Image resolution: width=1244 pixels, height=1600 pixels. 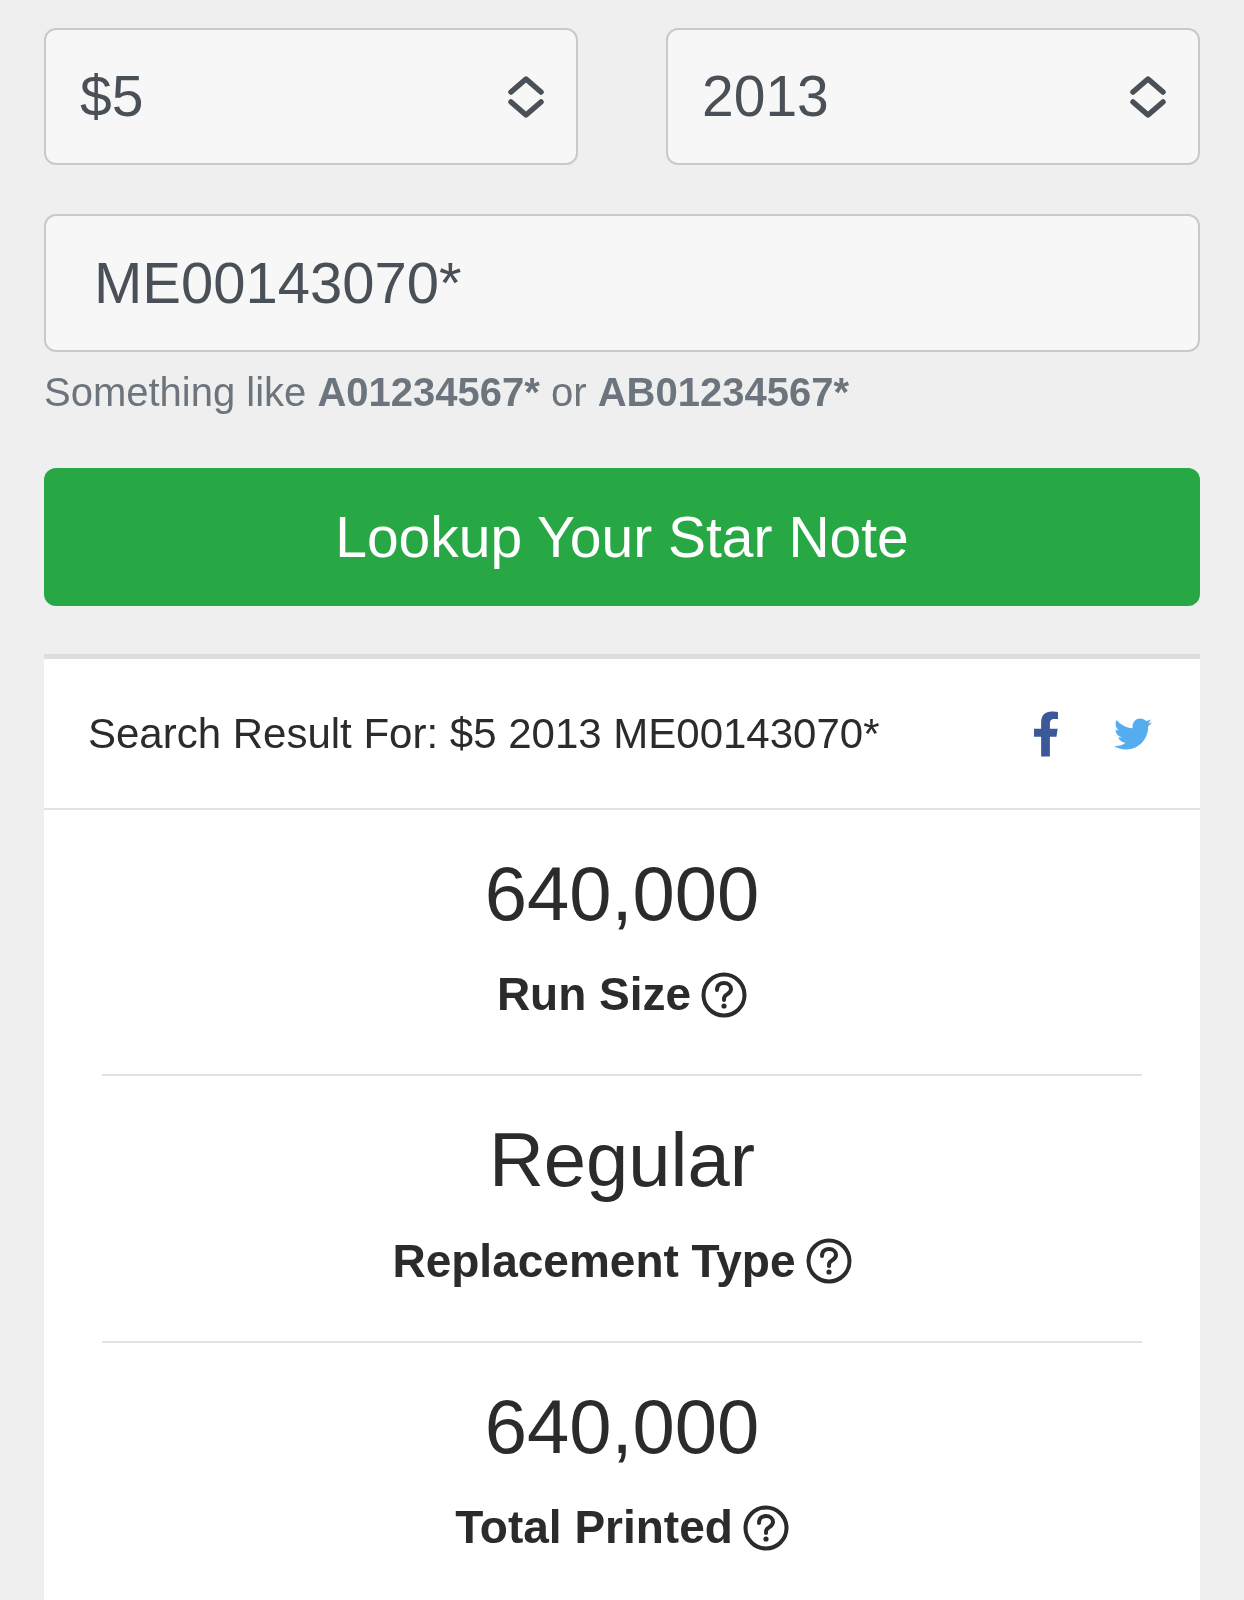 What do you see at coordinates (1046, 733) in the screenshot?
I see `facebook-icon` at bounding box center [1046, 733].